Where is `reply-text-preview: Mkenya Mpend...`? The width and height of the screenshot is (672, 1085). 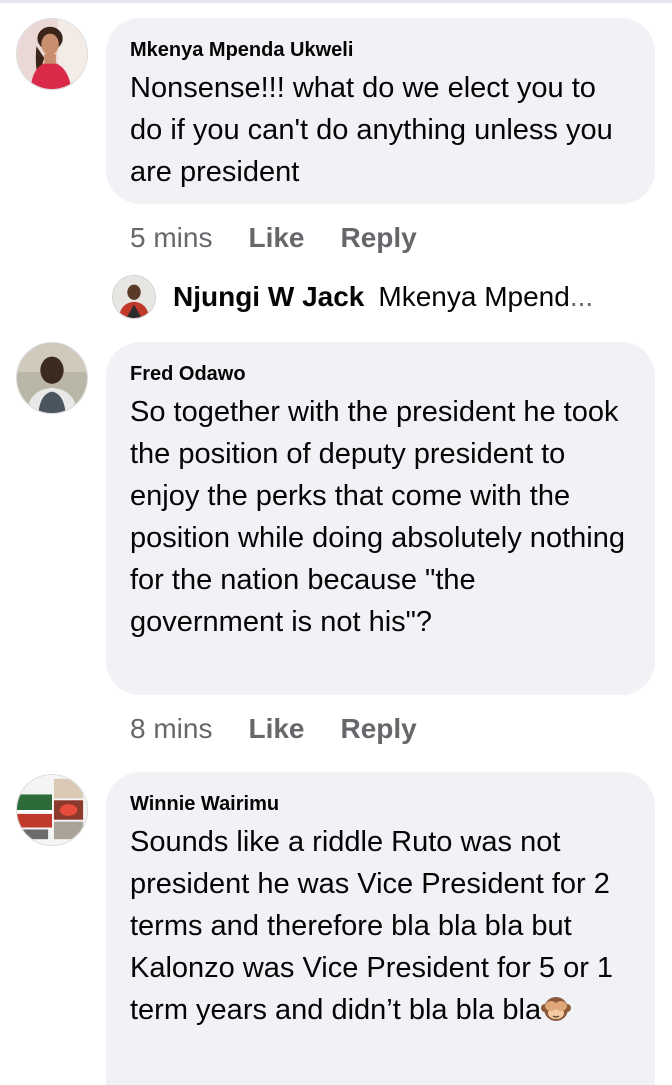 reply-text-preview: Mkenya Mpend... is located at coordinates (485, 297).